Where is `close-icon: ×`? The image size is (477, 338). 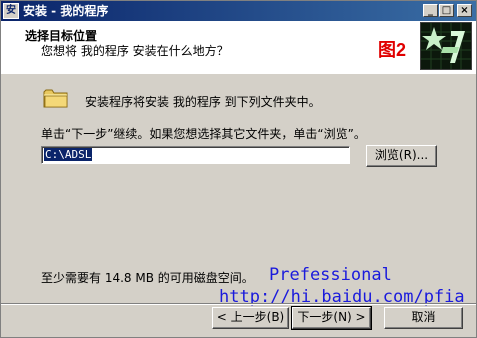
close-icon: × is located at coordinates (464, 10).